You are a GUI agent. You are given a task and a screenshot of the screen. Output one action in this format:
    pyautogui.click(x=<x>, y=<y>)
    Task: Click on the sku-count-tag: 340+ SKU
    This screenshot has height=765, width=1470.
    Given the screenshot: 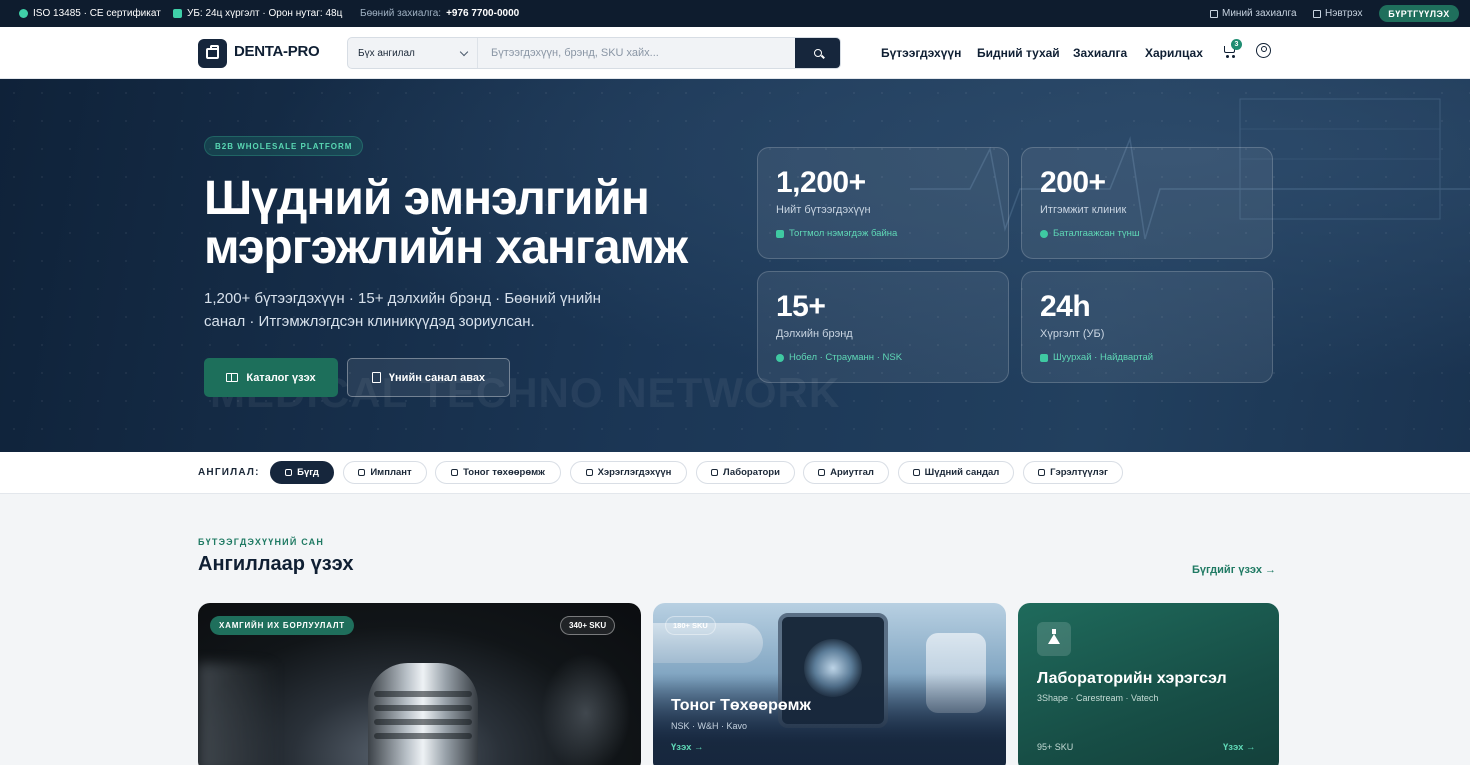 What is the action you would take?
    pyautogui.click(x=588, y=625)
    